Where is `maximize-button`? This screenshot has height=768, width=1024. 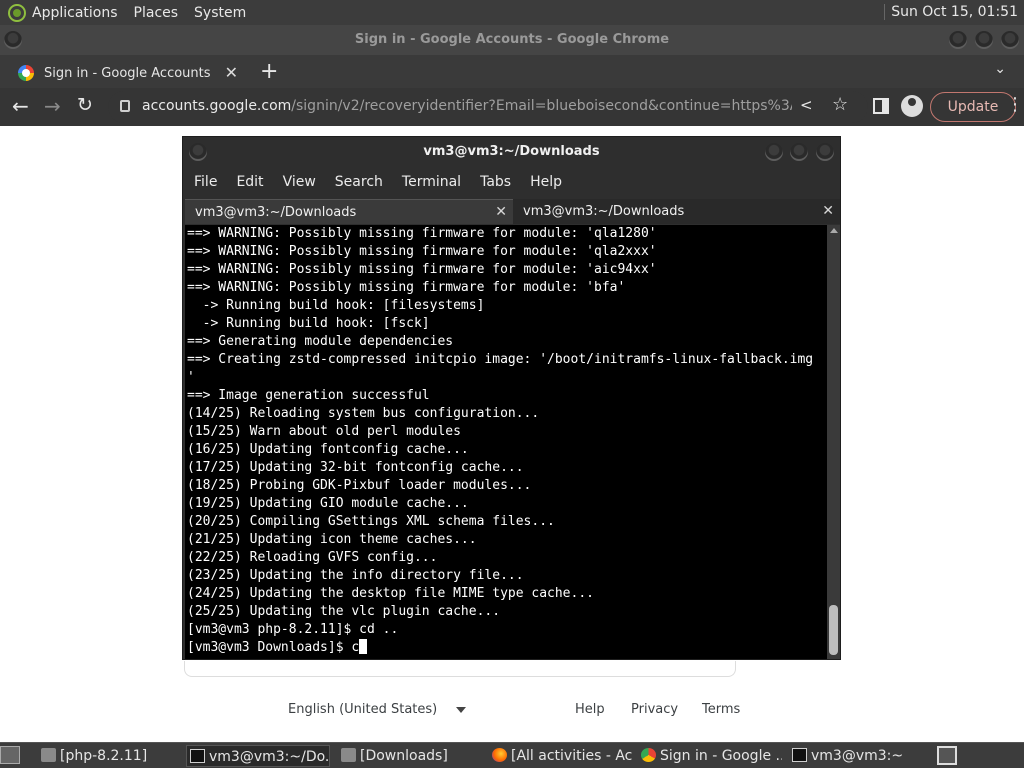 maximize-button is located at coordinates (984, 40).